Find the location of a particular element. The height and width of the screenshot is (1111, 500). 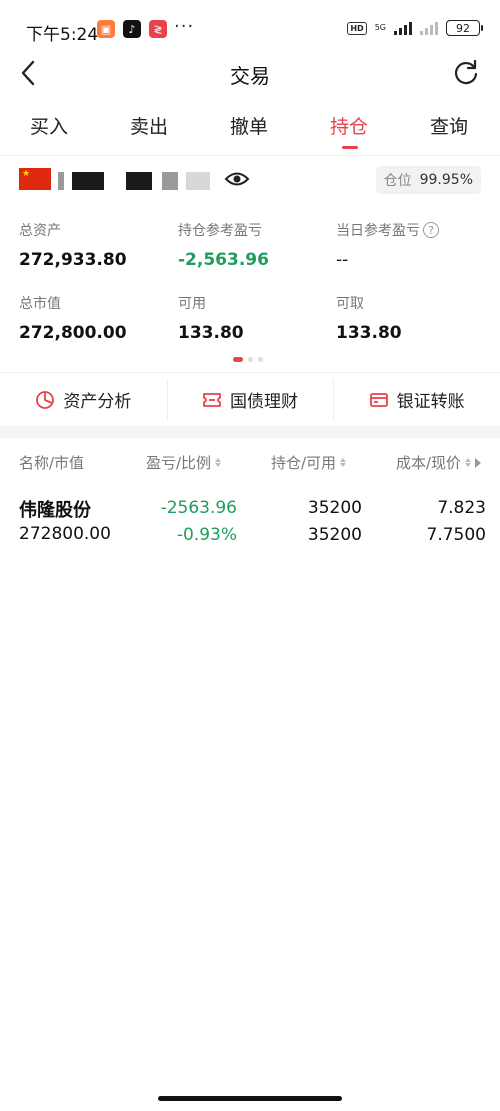

status-time: 下午5:24 is located at coordinates (62, 35).